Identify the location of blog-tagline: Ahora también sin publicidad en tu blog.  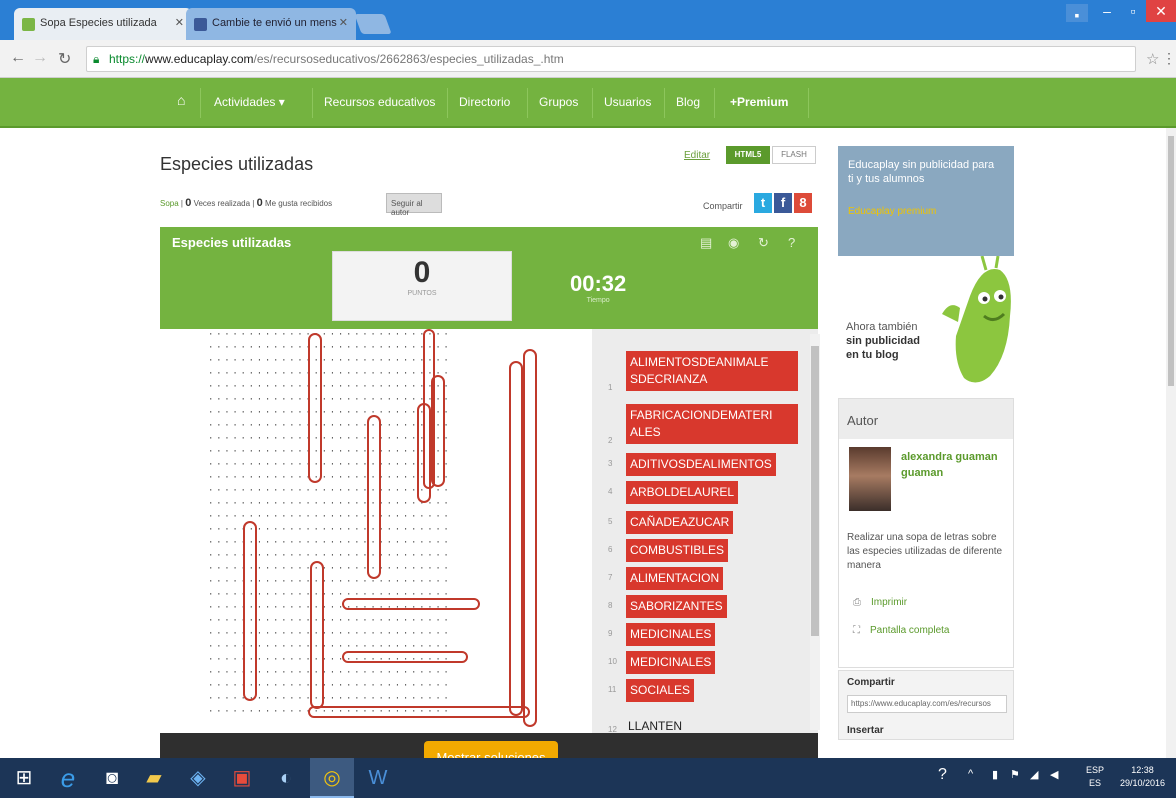
(883, 341).